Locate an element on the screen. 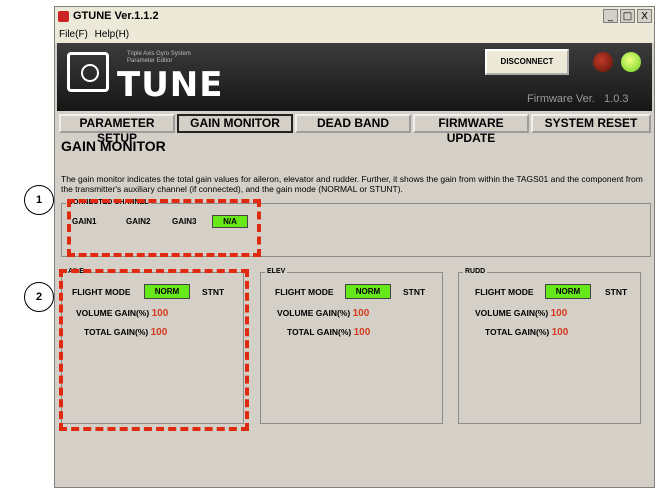  rudd-stnt-label: STNT is located at coordinates (616, 292).